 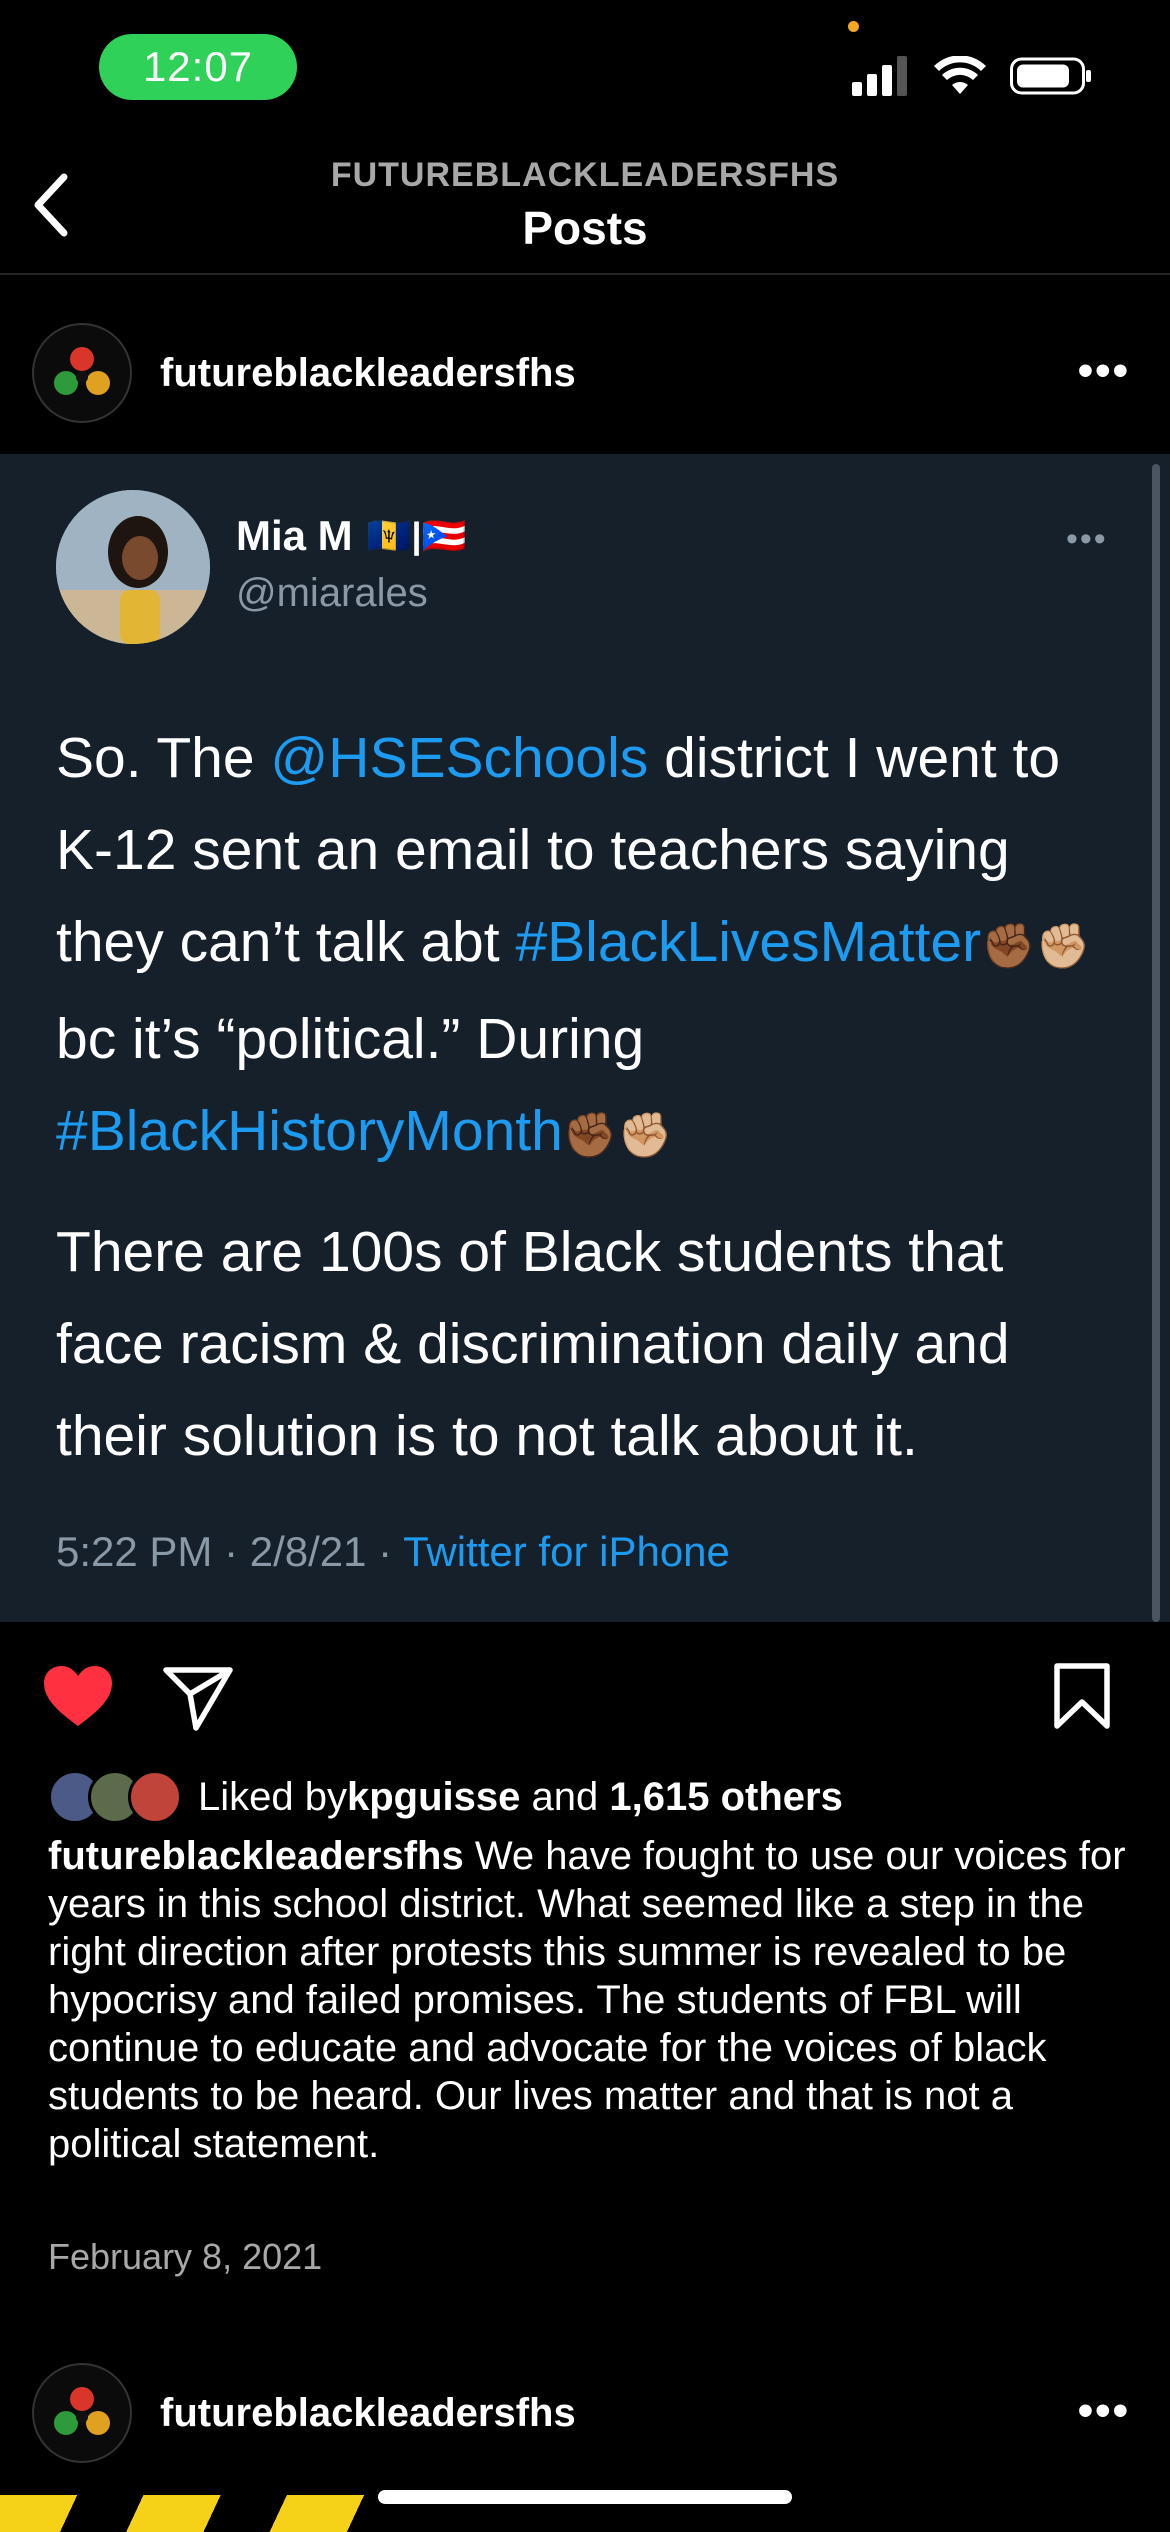 What do you see at coordinates (1087, 539) in the screenshot?
I see `tweet-more-icon: •••` at bounding box center [1087, 539].